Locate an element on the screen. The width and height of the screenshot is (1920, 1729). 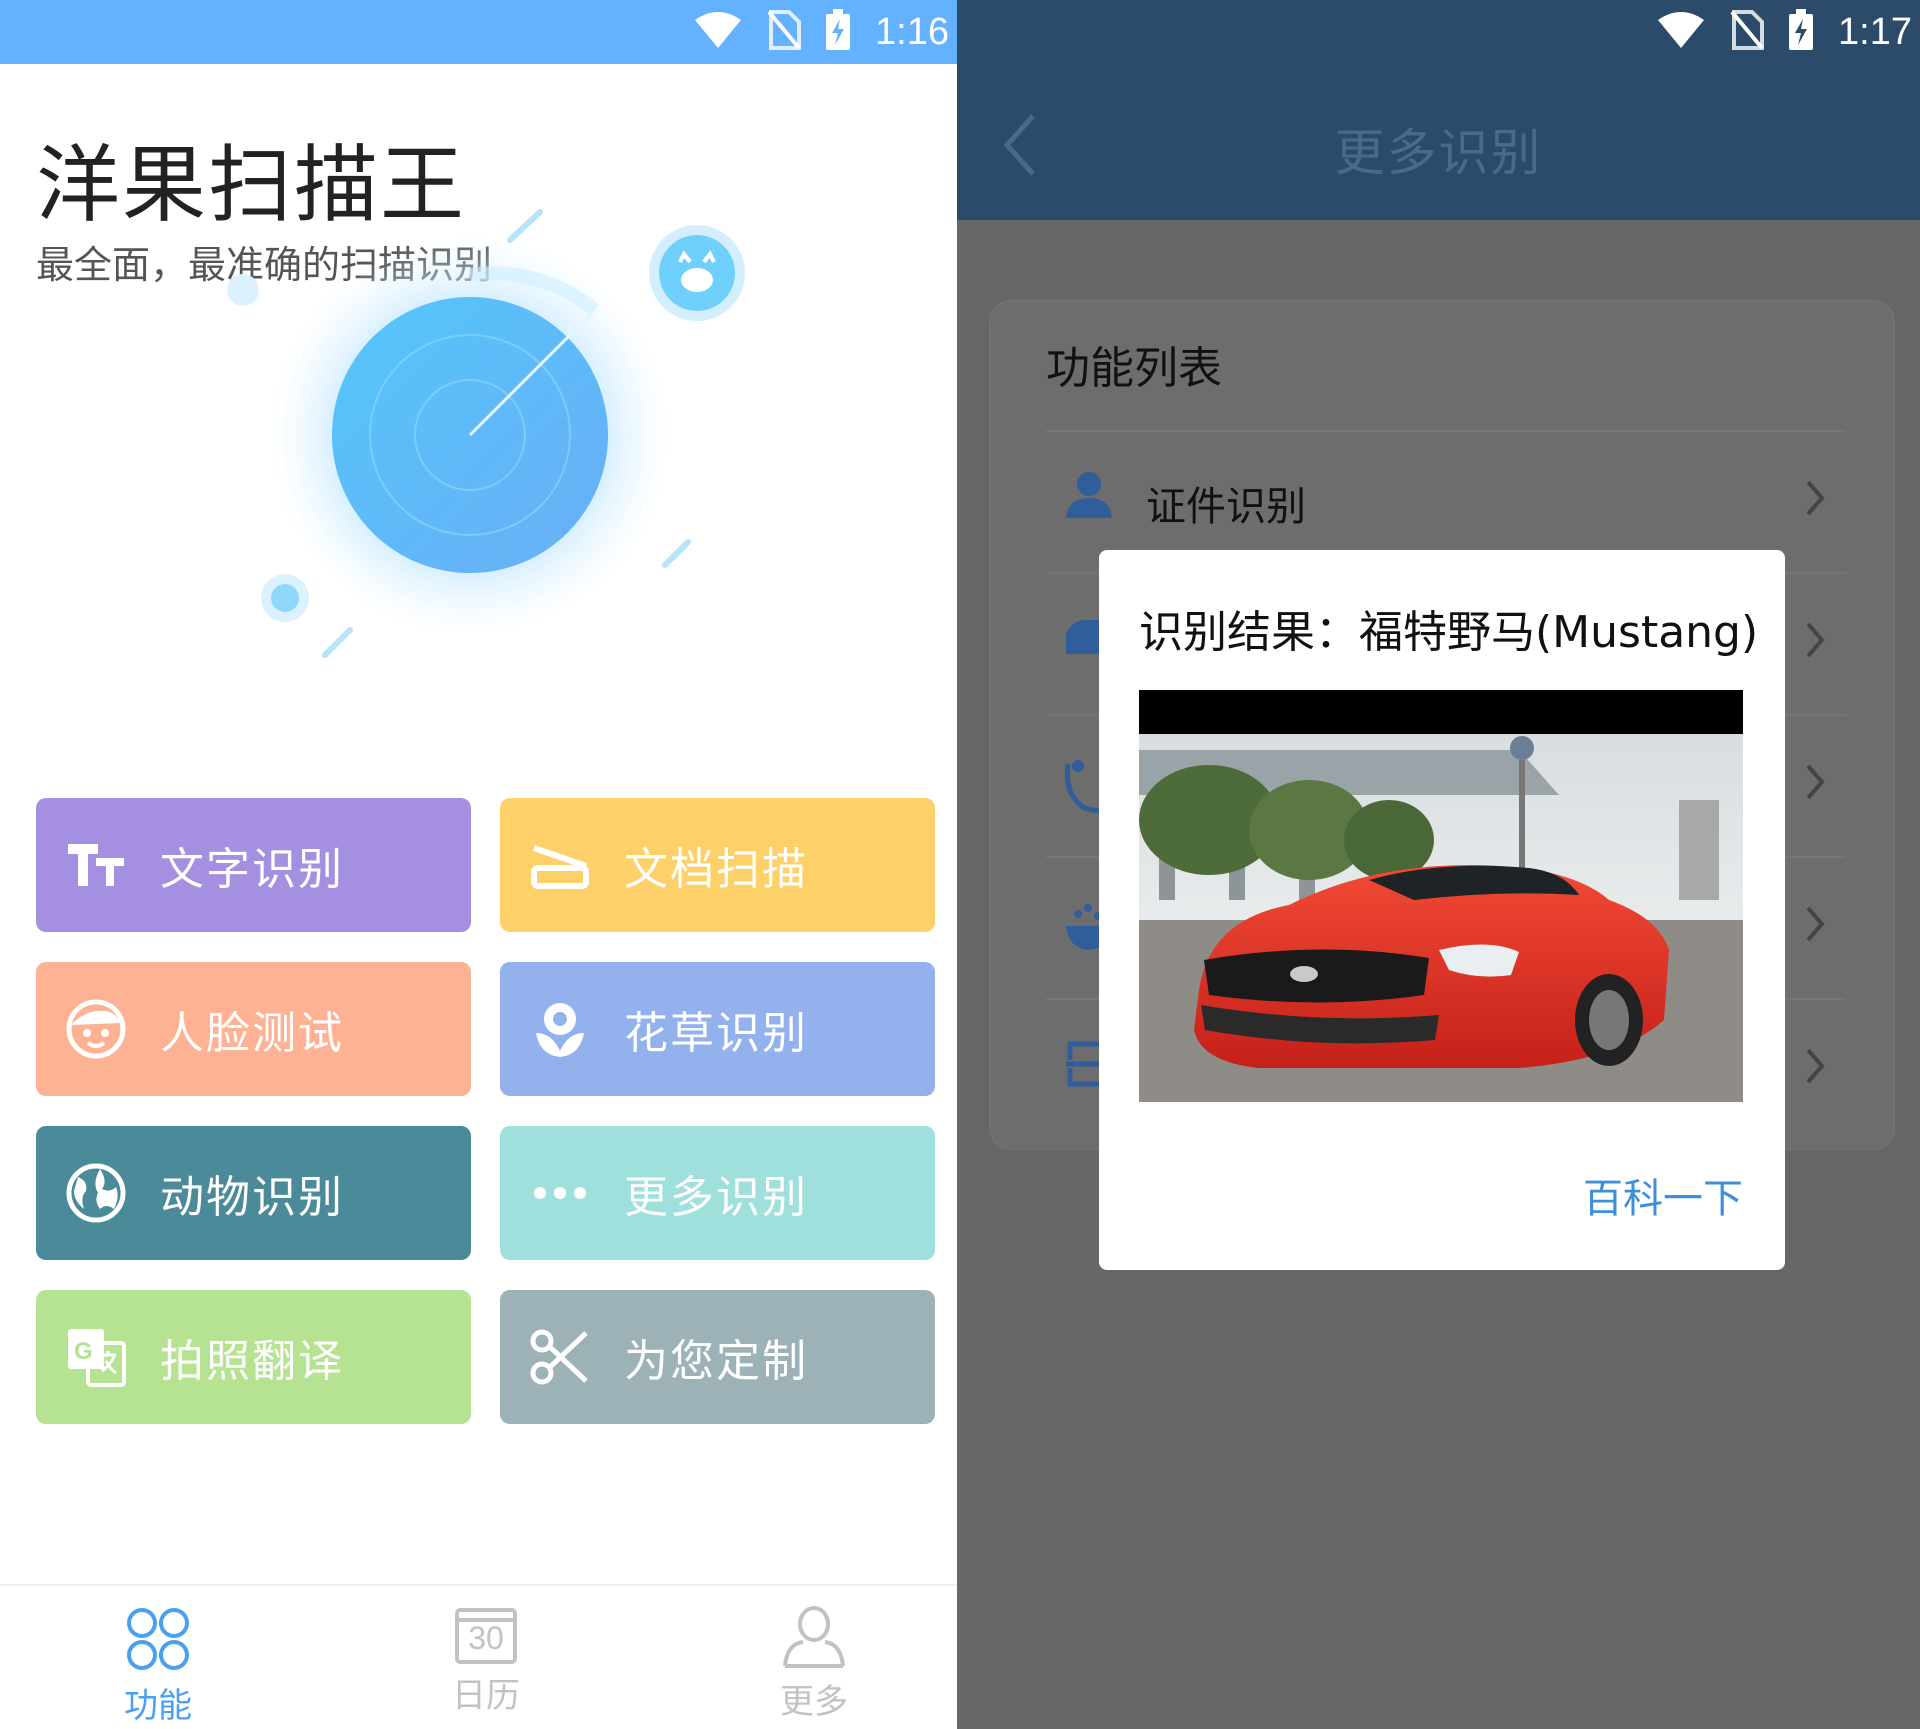
calendar-icon: 30 is located at coordinates (486, 1636).